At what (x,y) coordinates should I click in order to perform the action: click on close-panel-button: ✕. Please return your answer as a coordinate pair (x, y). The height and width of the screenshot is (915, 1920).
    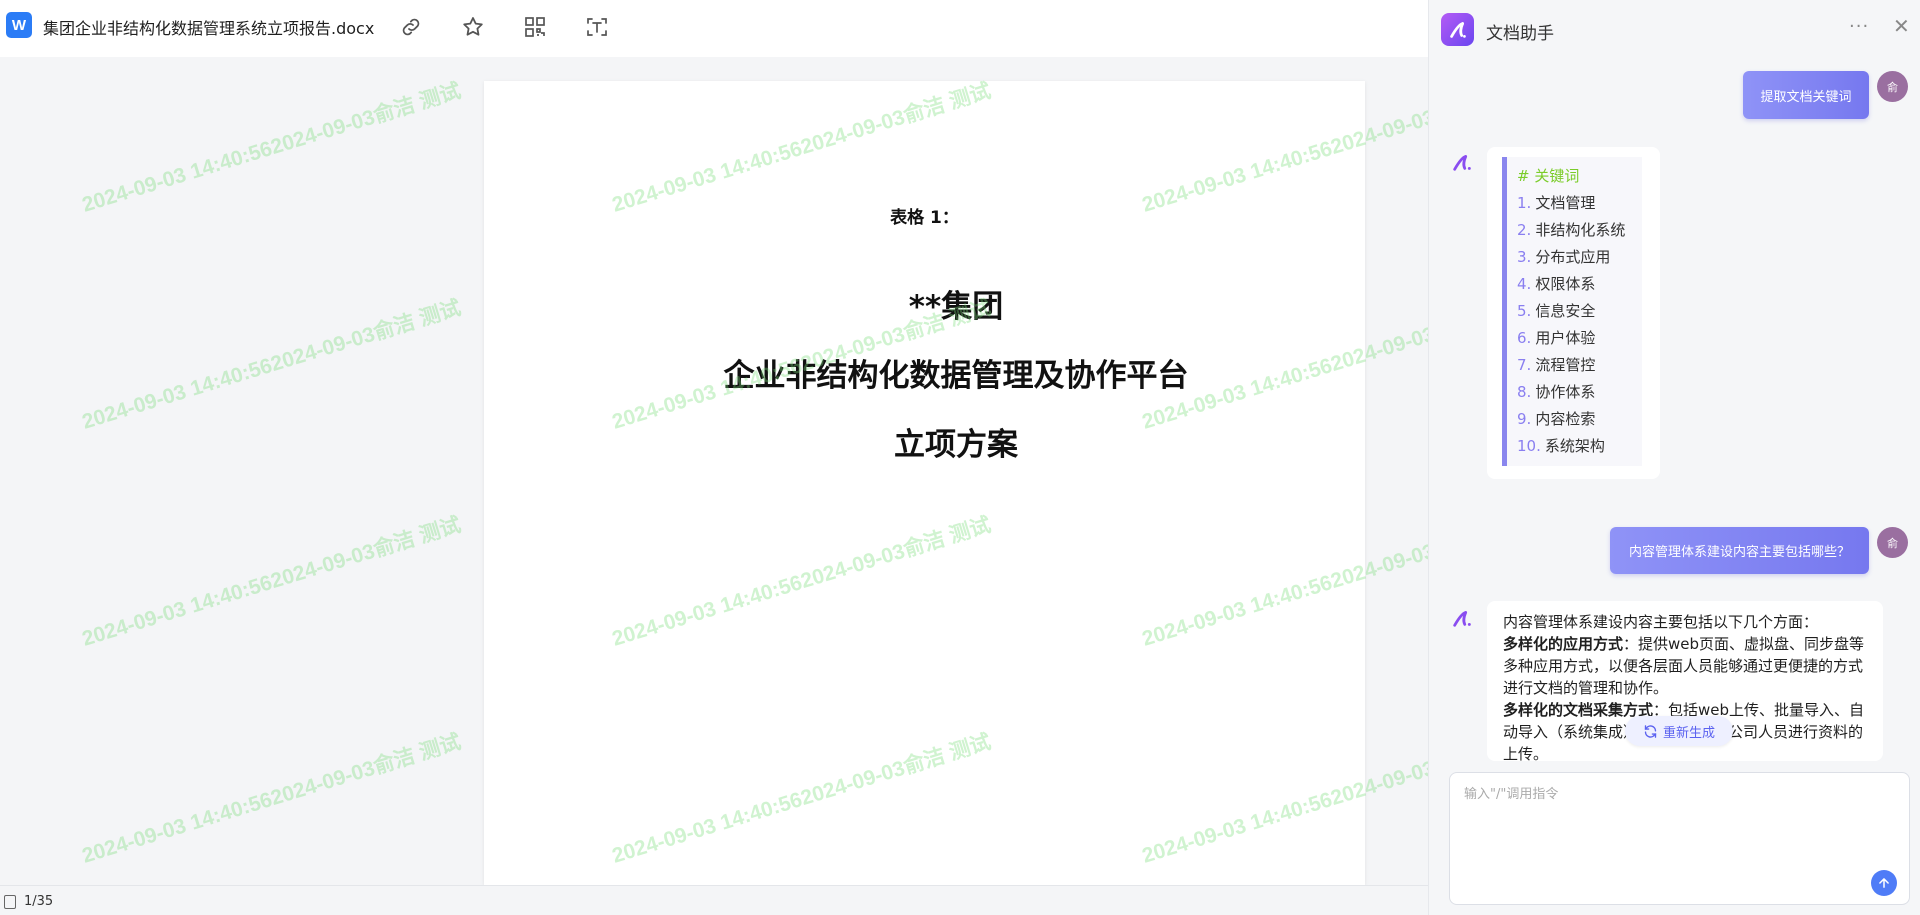
    Looking at the image, I should click on (1901, 26).